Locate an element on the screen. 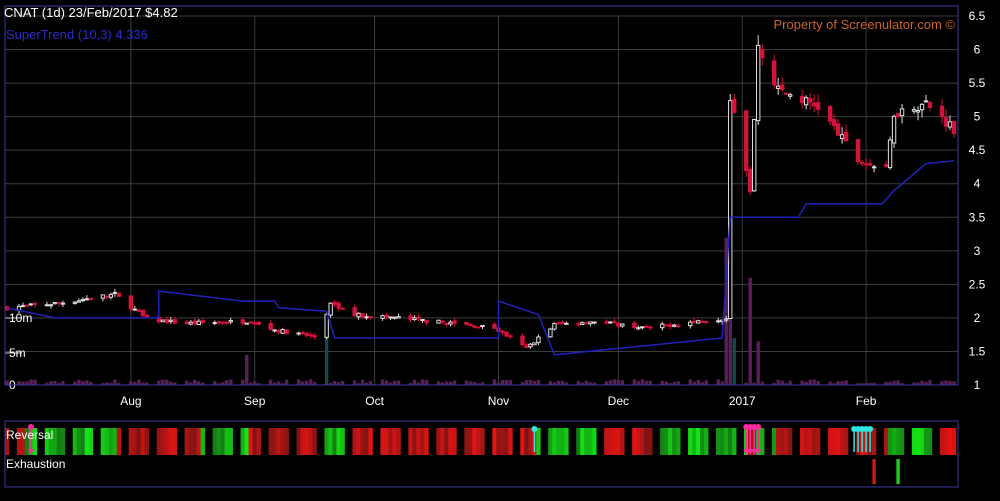 The image size is (1000, 501). watermark: Property of Screenulator.com © is located at coordinates (864, 24).